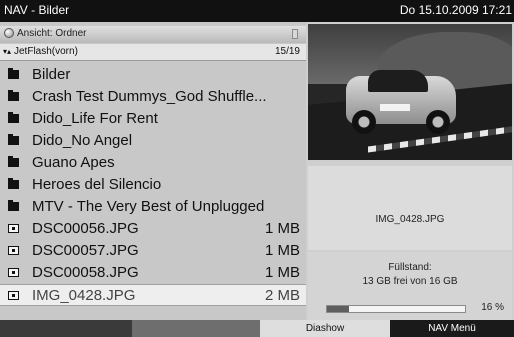 This screenshot has width=514, height=337. I want to click on folder-up-icon: ▾▴, so click(7, 51).